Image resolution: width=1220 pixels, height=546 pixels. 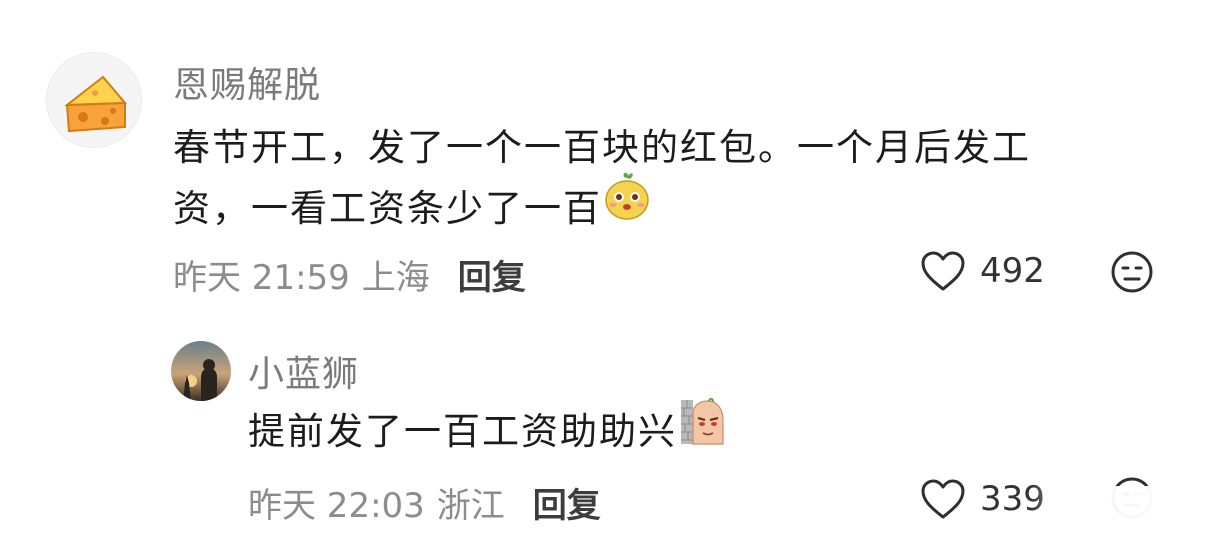 I want to click on comment-username: 恩赐解脱, so click(x=247, y=82).